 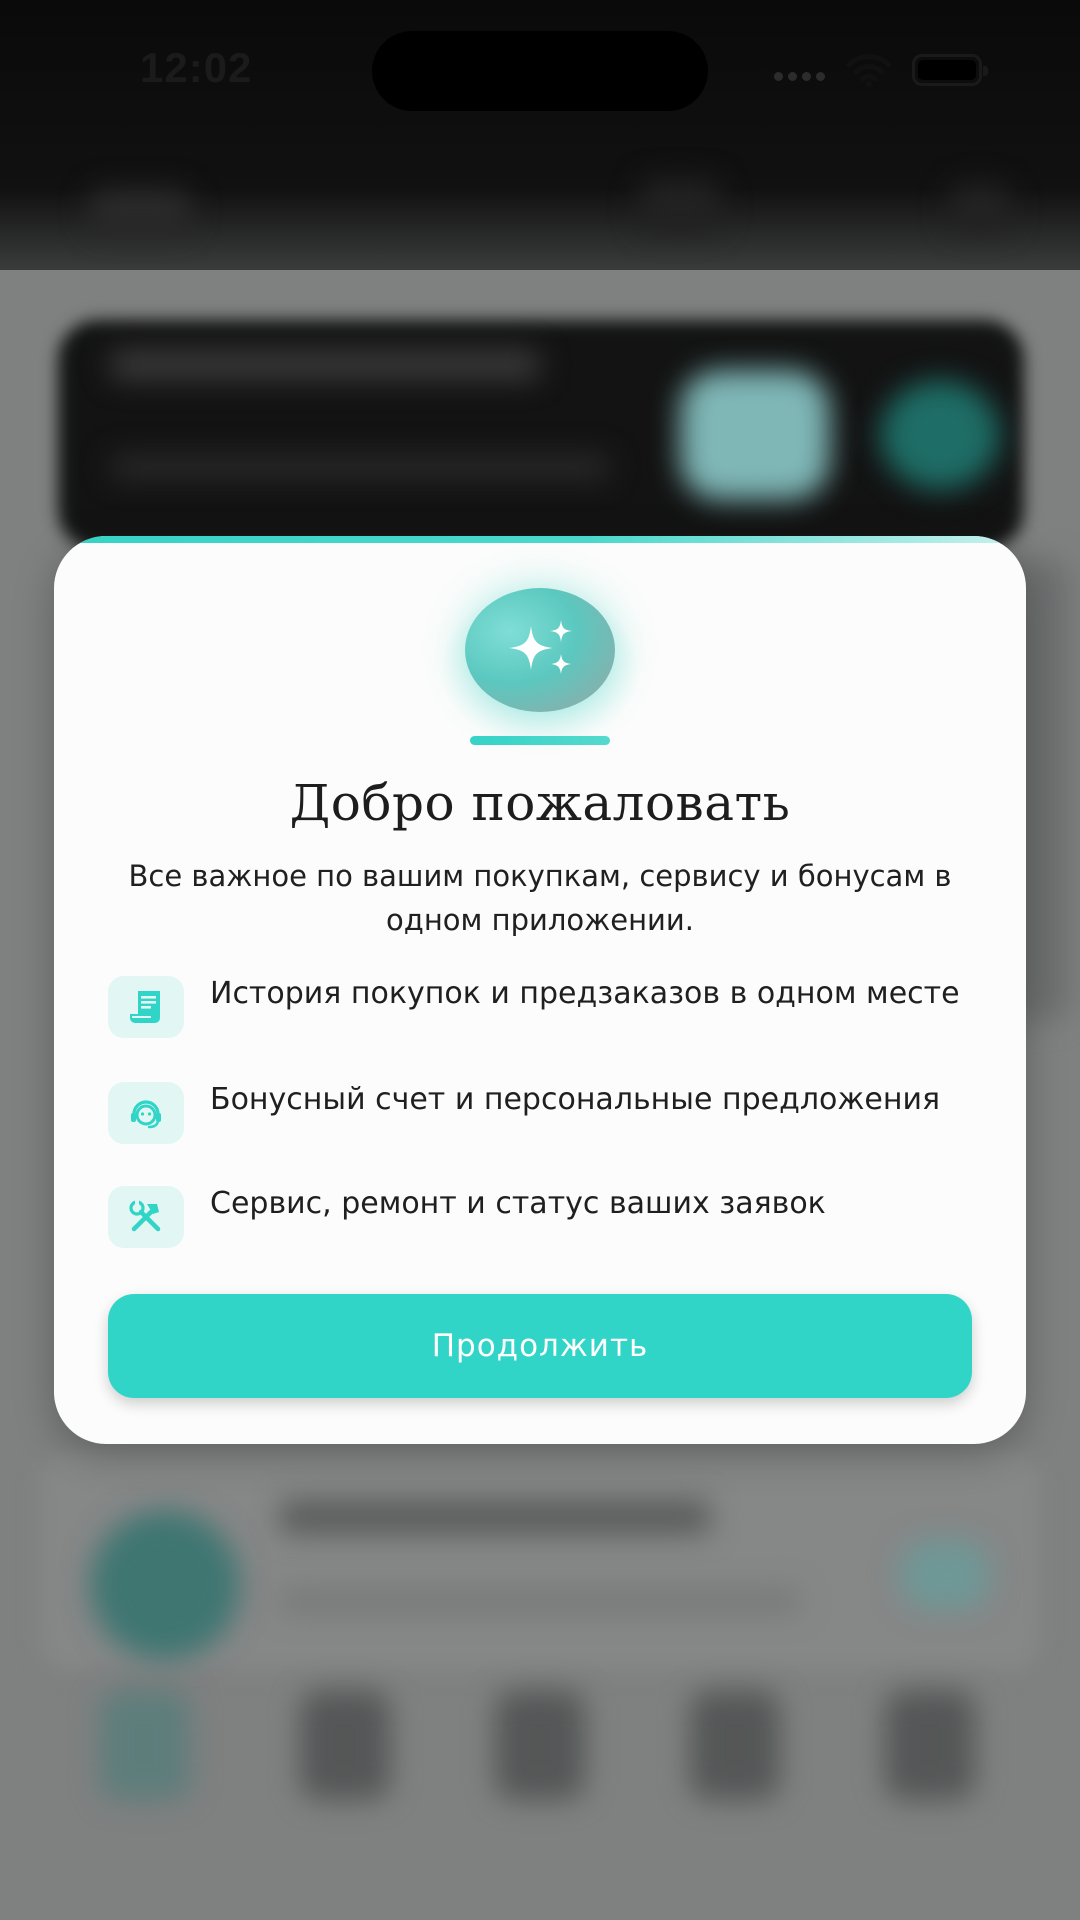 What do you see at coordinates (540, 650) in the screenshot?
I see `sparkles-icon` at bounding box center [540, 650].